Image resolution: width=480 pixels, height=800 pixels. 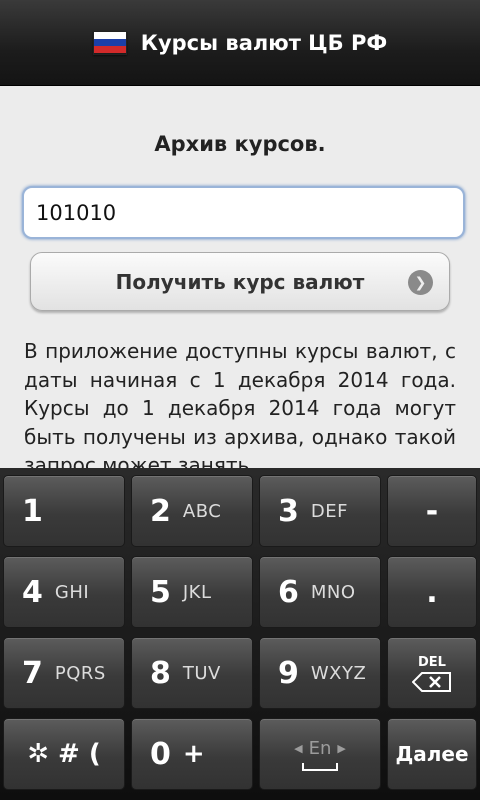 What do you see at coordinates (109, 42) in the screenshot?
I see `russia-flag-icon` at bounding box center [109, 42].